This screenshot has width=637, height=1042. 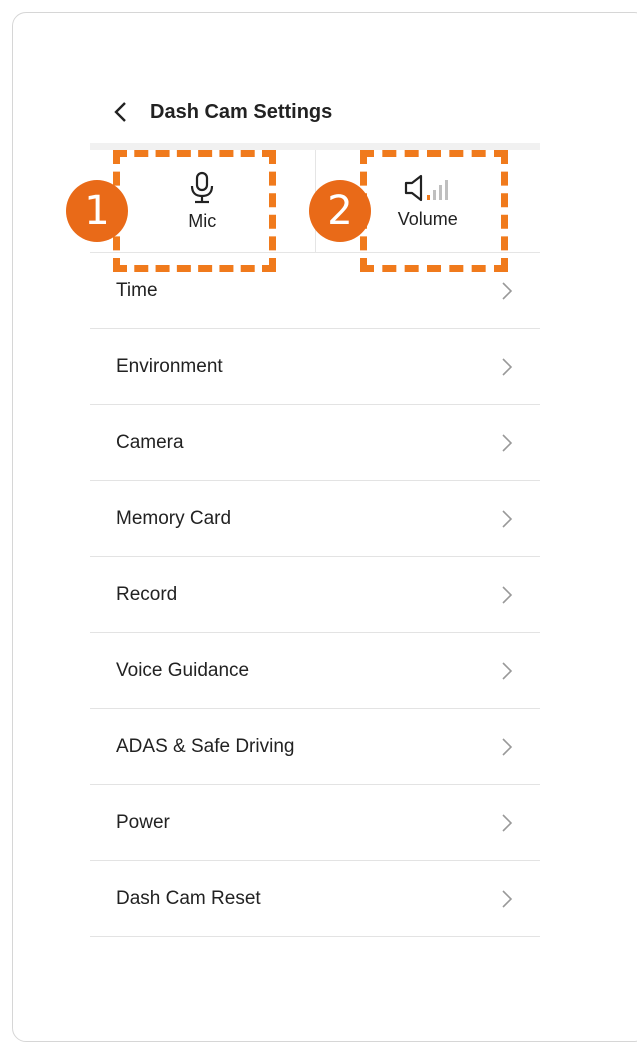 I want to click on menu-item-label: Dash Cam Reset, so click(x=188, y=898).